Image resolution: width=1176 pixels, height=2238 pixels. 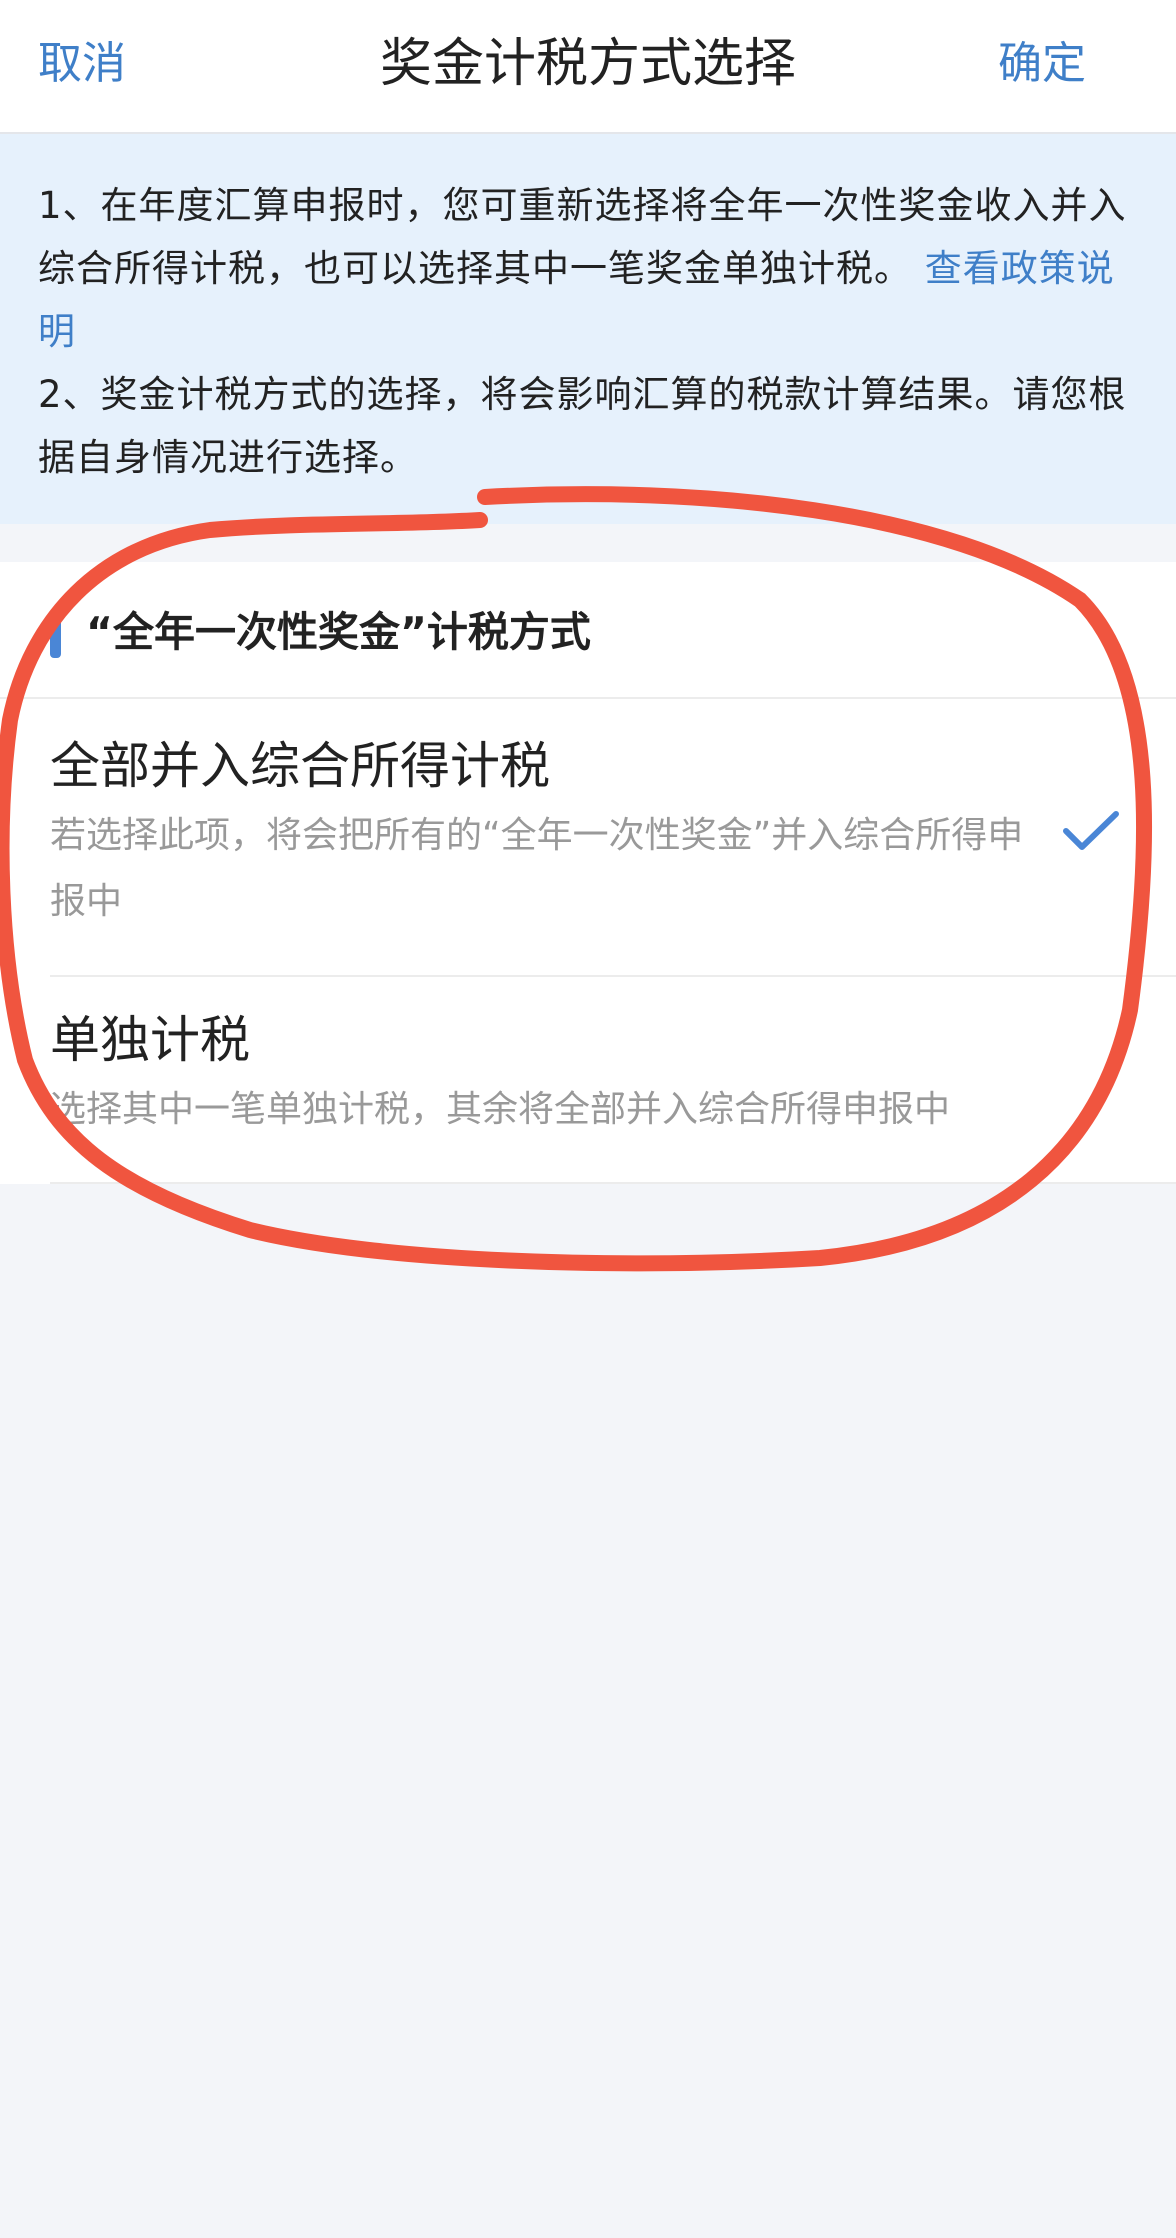 What do you see at coordinates (582, 426) in the screenshot?
I see `notice-paragraph-2: 2、奖金计税方式的选择，将会影响汇算的税款计算结果。请您根据自身情况进行选择。` at bounding box center [582, 426].